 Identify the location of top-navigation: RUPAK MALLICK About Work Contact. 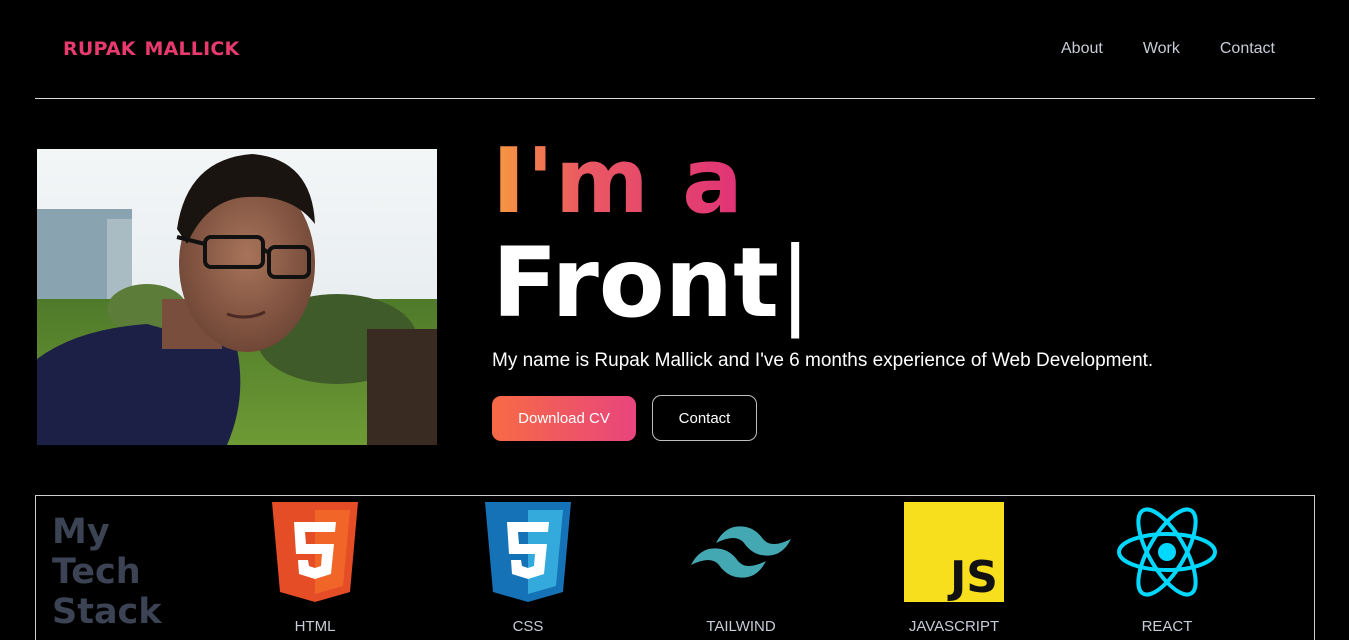
(675, 49).